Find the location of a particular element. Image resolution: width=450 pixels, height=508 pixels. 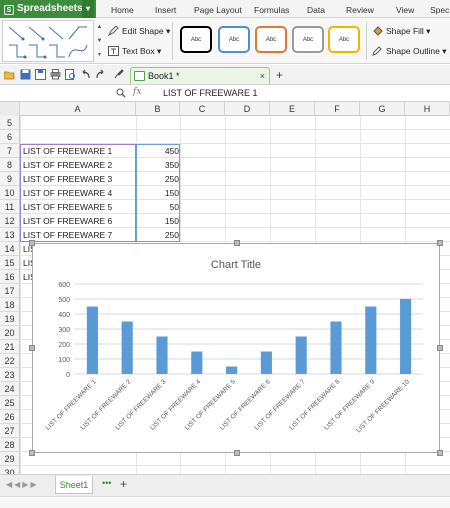

row-header: 10 is located at coordinates (10, 193).